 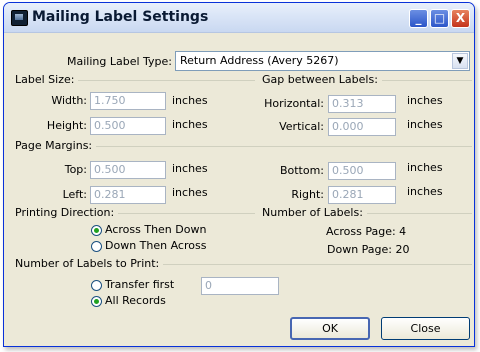 What do you see at coordinates (135, 300) in the screenshot?
I see `all-records-label: All Records` at bounding box center [135, 300].